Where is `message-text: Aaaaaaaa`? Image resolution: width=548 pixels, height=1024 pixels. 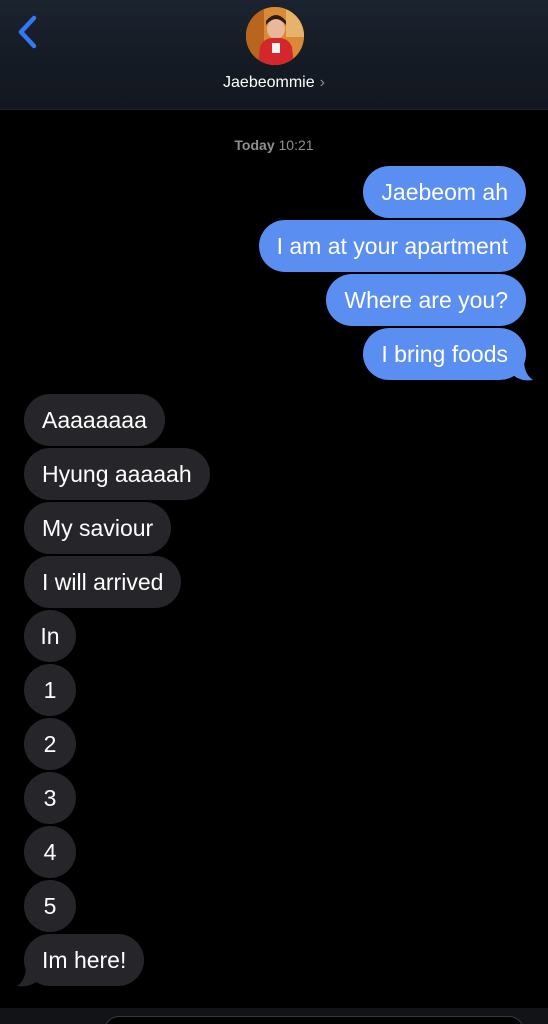
message-text: Aaaaaaaa is located at coordinates (94, 420).